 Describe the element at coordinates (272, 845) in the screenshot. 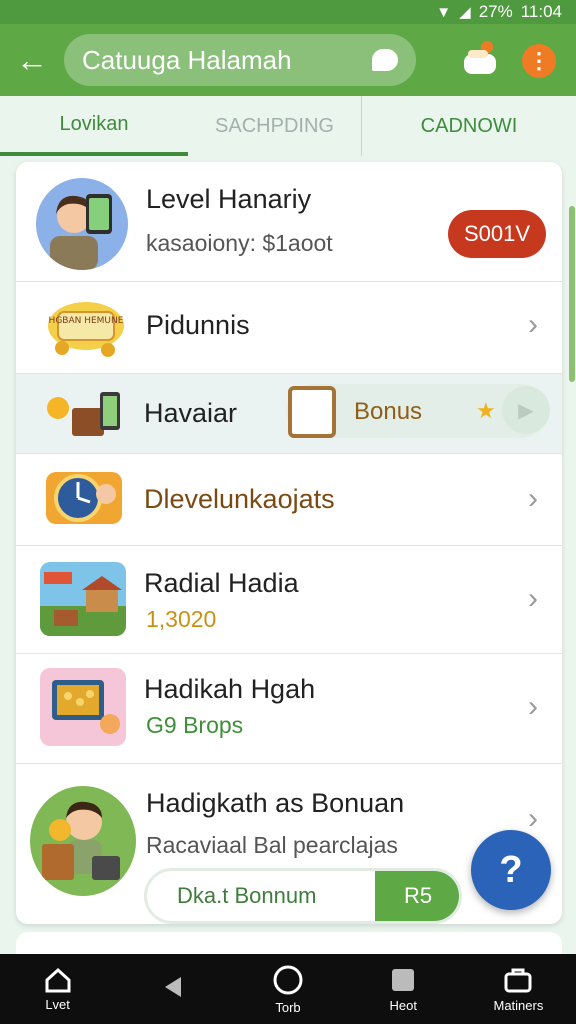

I see `row-subtitle: Racaviaal Bal pearclajas` at that location.